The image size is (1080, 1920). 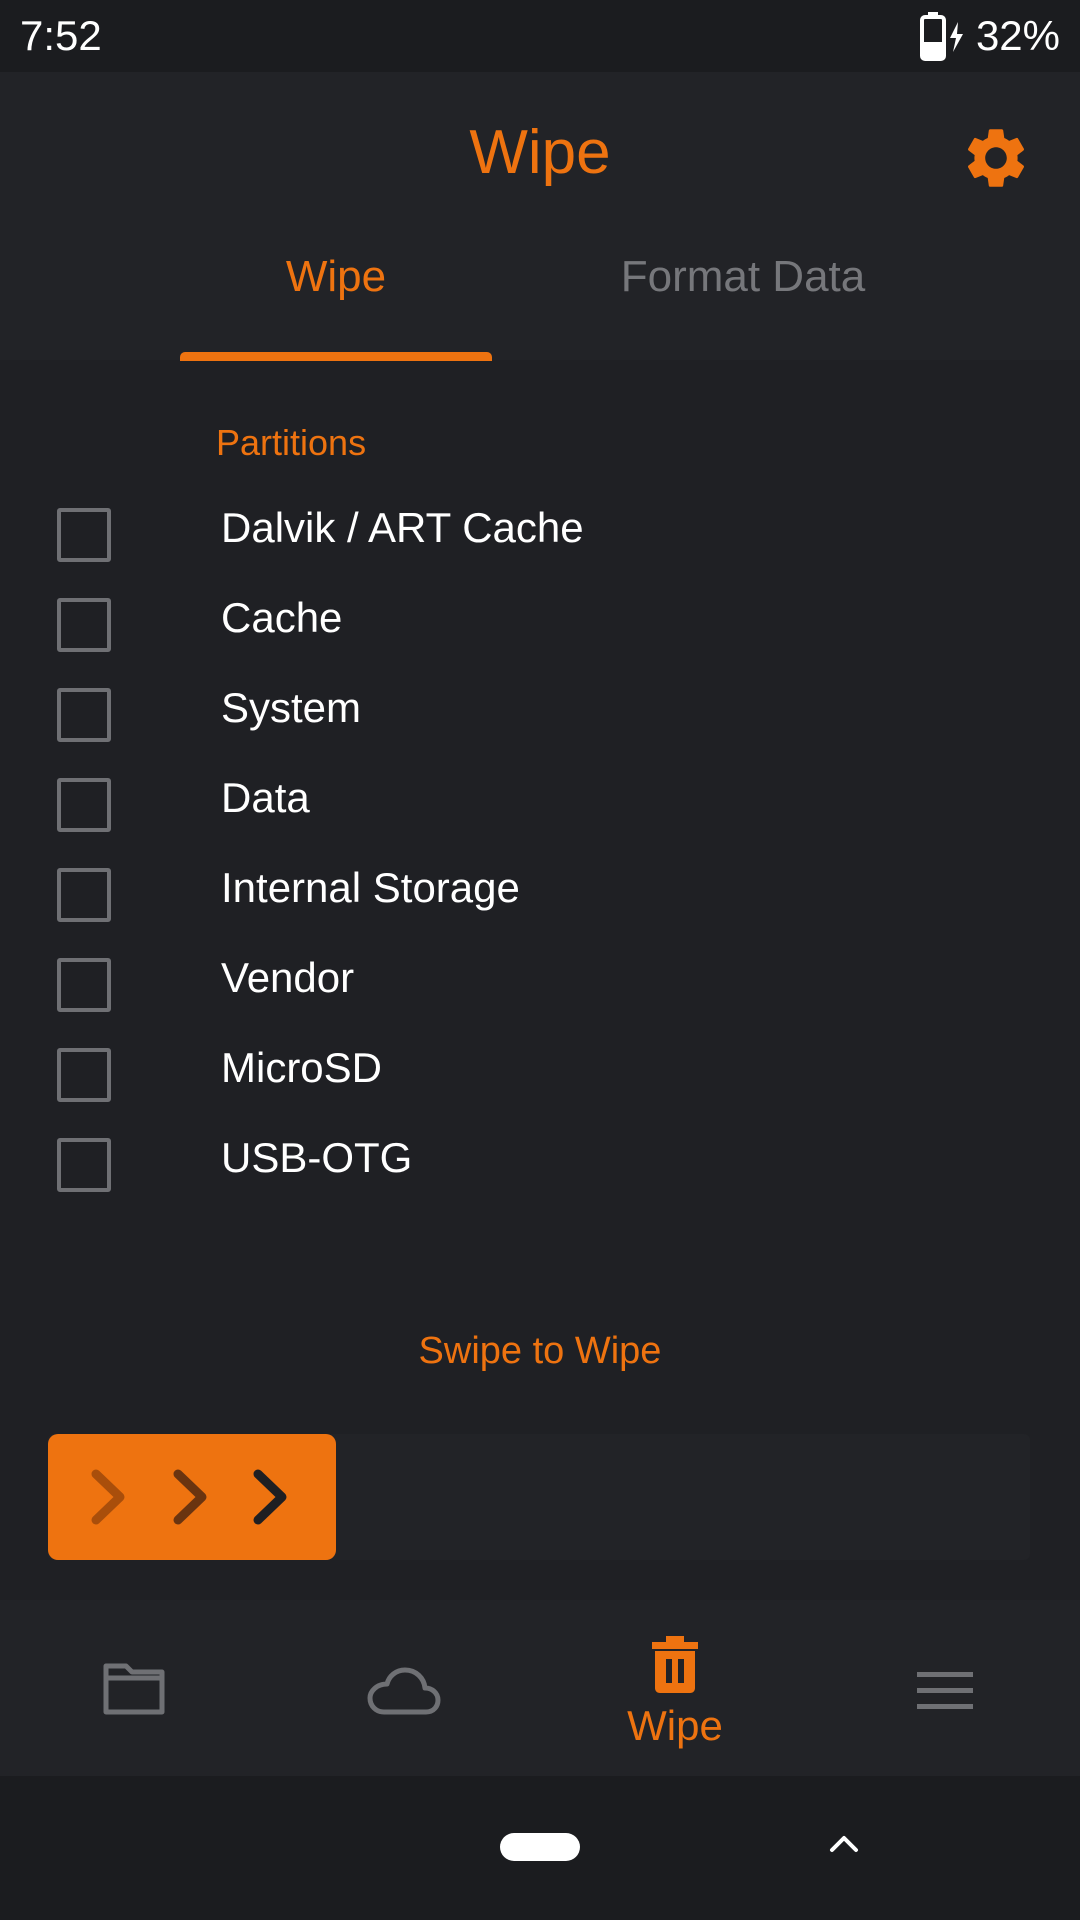 I want to click on partition-label: Data, so click(x=265, y=797).